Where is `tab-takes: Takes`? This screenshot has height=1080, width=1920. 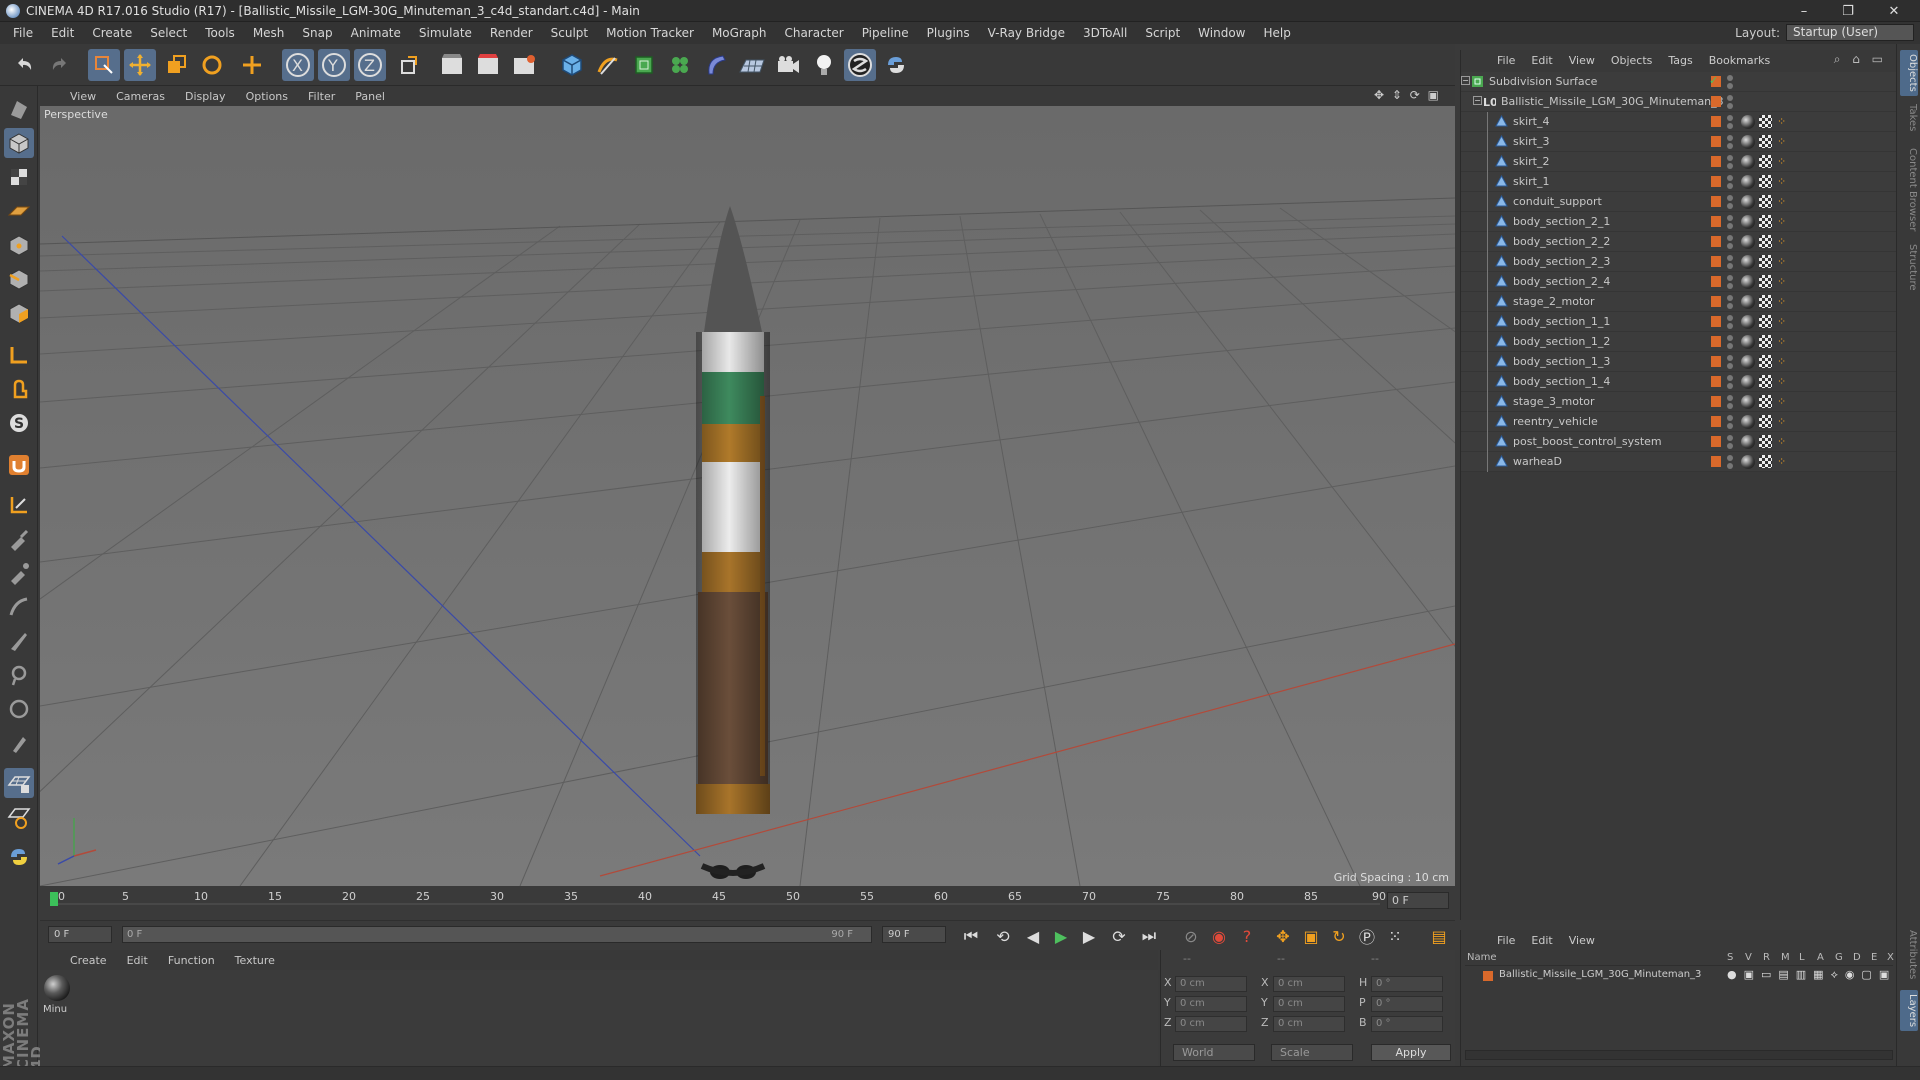
tab-takes: Takes is located at coordinates (1909, 117).